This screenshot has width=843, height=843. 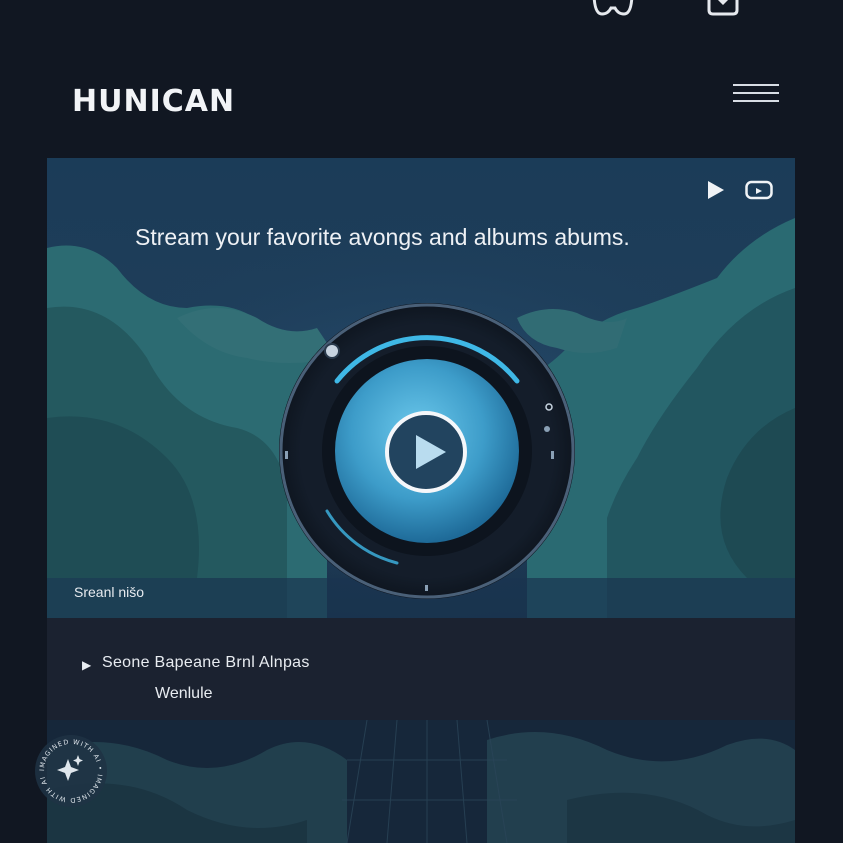 I want to click on play-icon, so click(x=716, y=192).